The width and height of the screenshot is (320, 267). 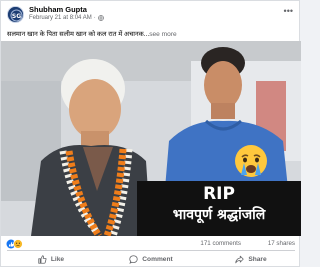 What do you see at coordinates (288, 11) in the screenshot?
I see `more-options-icon: •••` at bounding box center [288, 11].